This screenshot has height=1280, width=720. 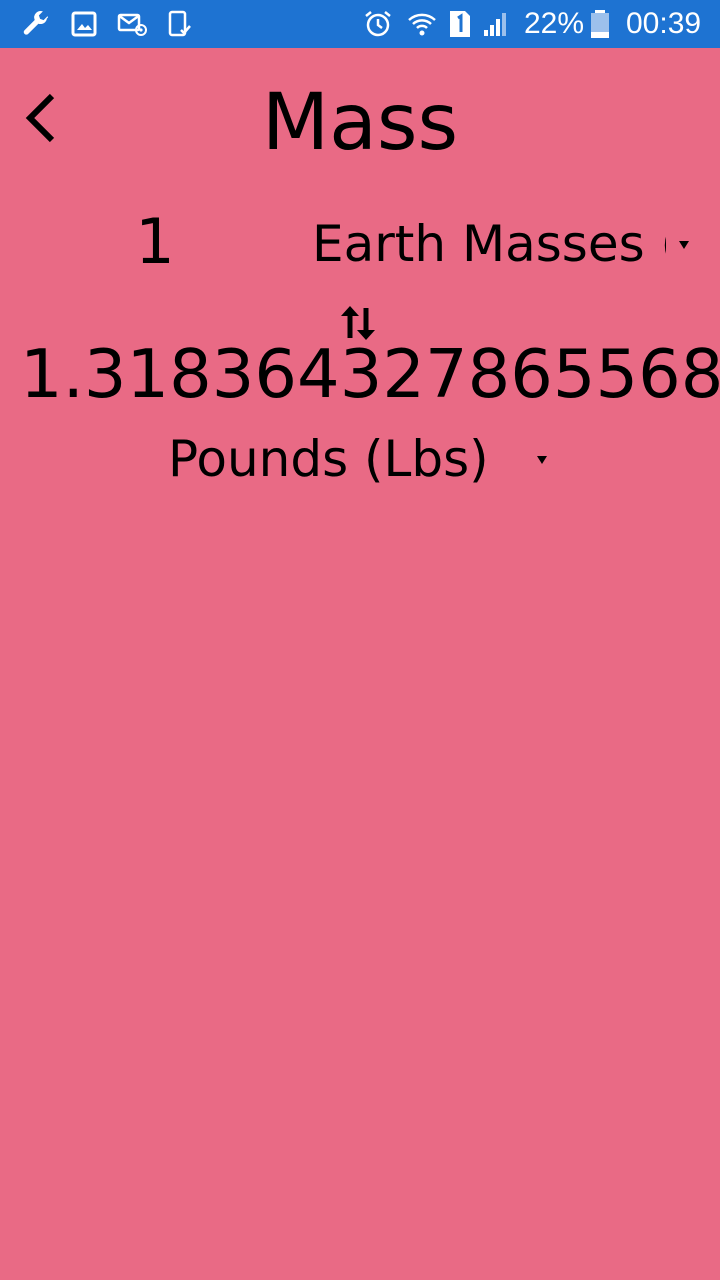 What do you see at coordinates (378, 24) in the screenshot?
I see `alarm-icon` at bounding box center [378, 24].